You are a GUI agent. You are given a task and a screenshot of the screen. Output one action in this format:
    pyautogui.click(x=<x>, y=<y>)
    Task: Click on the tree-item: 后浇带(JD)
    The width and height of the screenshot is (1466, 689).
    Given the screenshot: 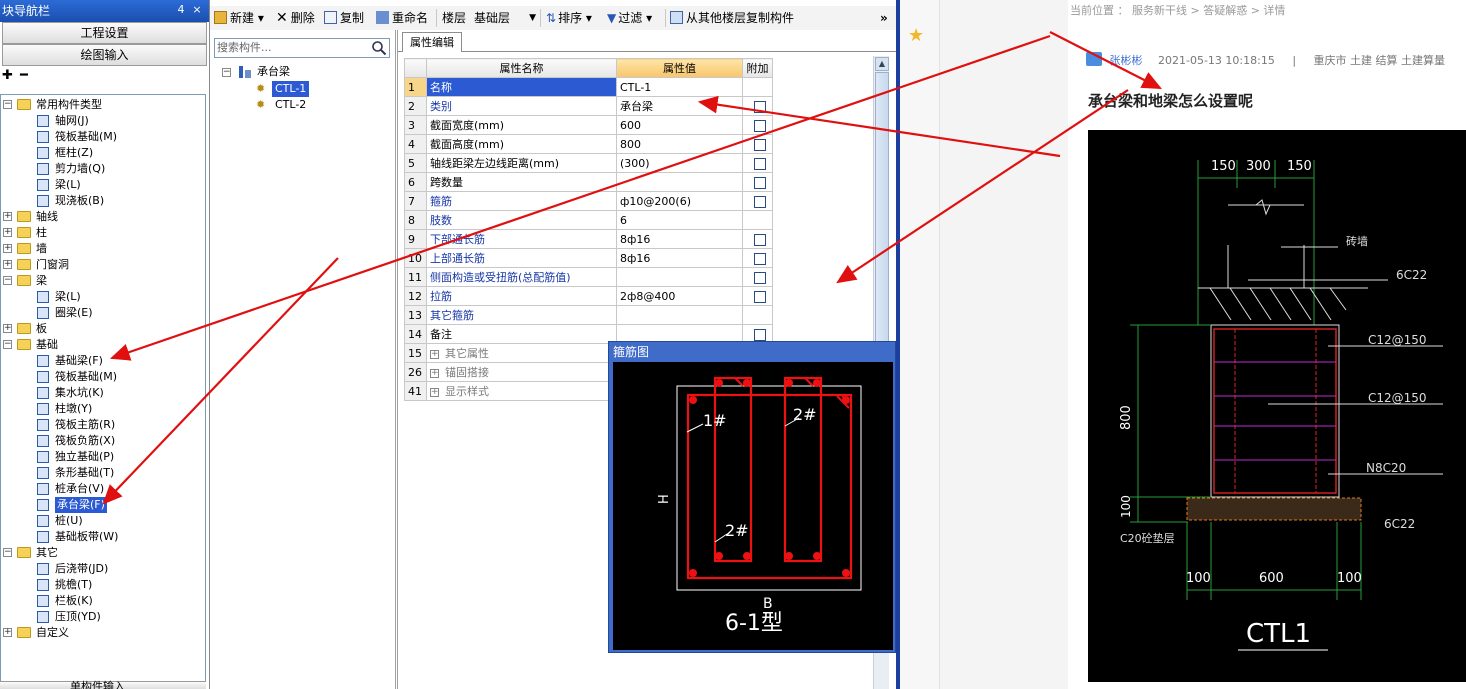 What is the action you would take?
    pyautogui.click(x=81, y=569)
    